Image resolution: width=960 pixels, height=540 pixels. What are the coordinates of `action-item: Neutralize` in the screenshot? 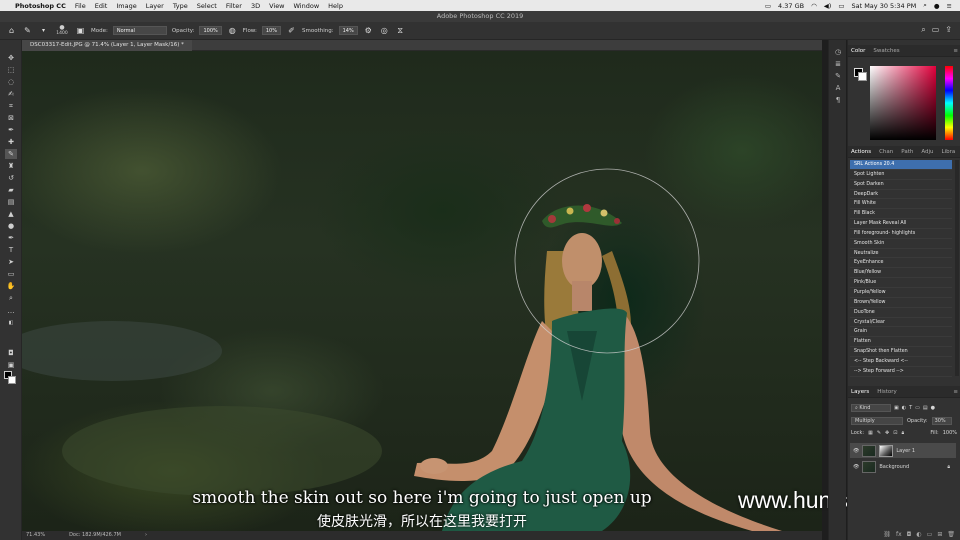 It's located at (901, 254).